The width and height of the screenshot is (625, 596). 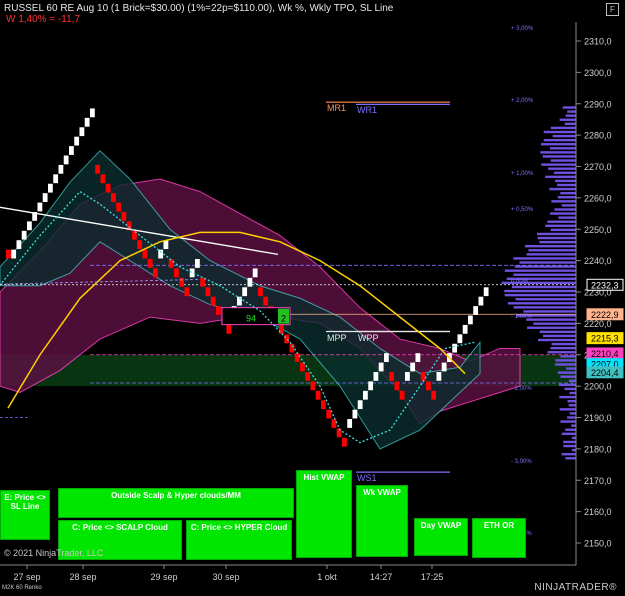 I want to click on y-tick-label: 2310,0, so click(x=598, y=42).